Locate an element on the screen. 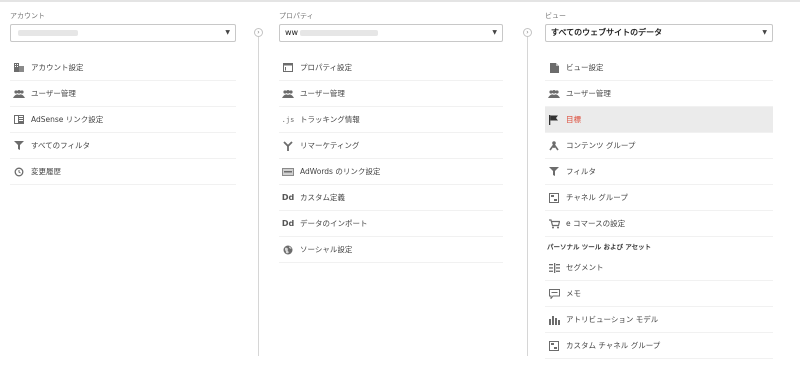 The image size is (800, 371). social-settings-link: ソーシャル設定 is located at coordinates (391, 250).